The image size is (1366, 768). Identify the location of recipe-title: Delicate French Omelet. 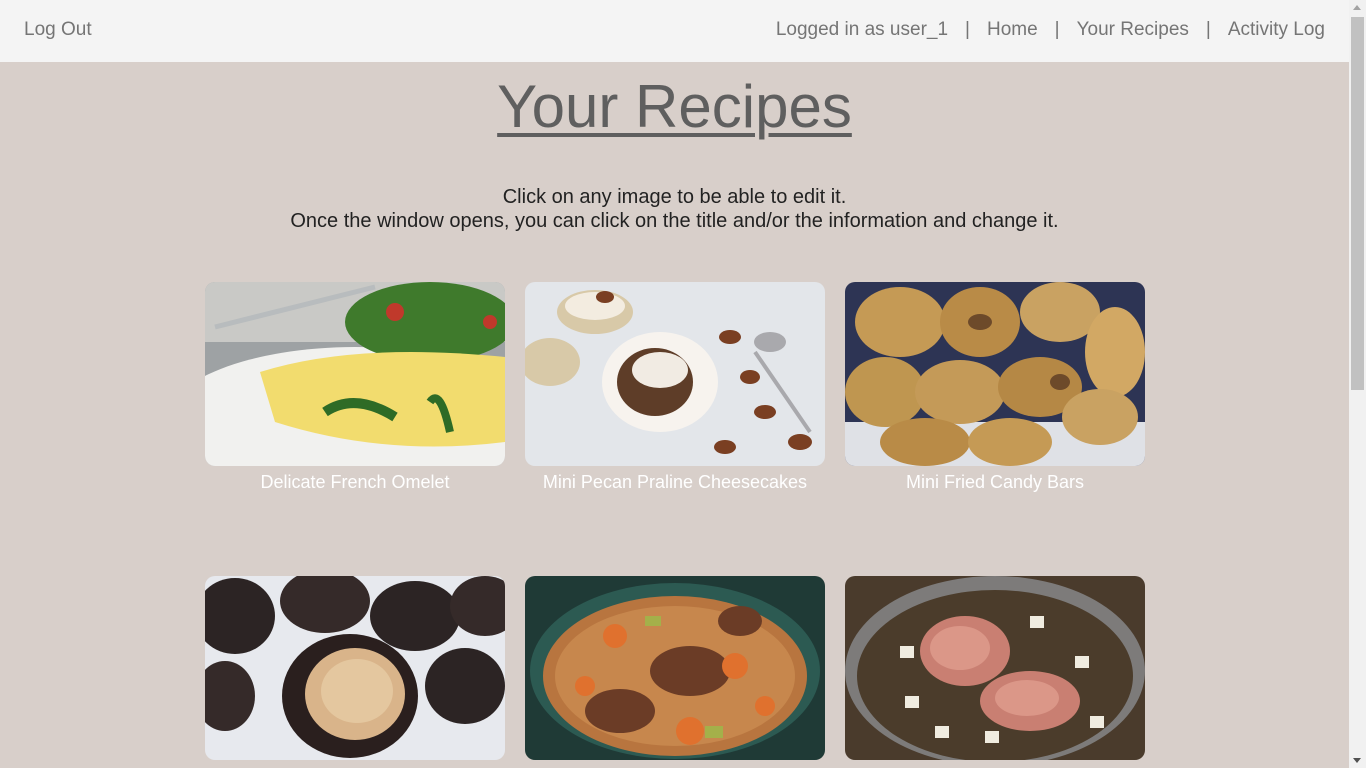
(355, 482).